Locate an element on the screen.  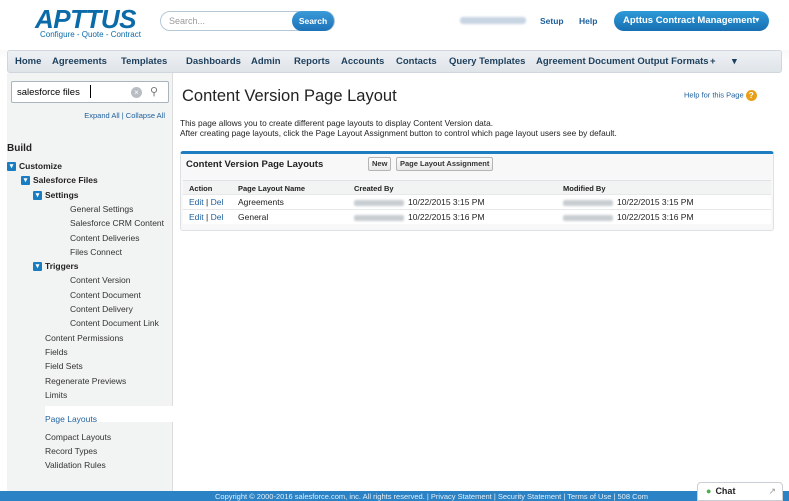
page-title: Content Version Page Layout is located at coordinates (289, 96).